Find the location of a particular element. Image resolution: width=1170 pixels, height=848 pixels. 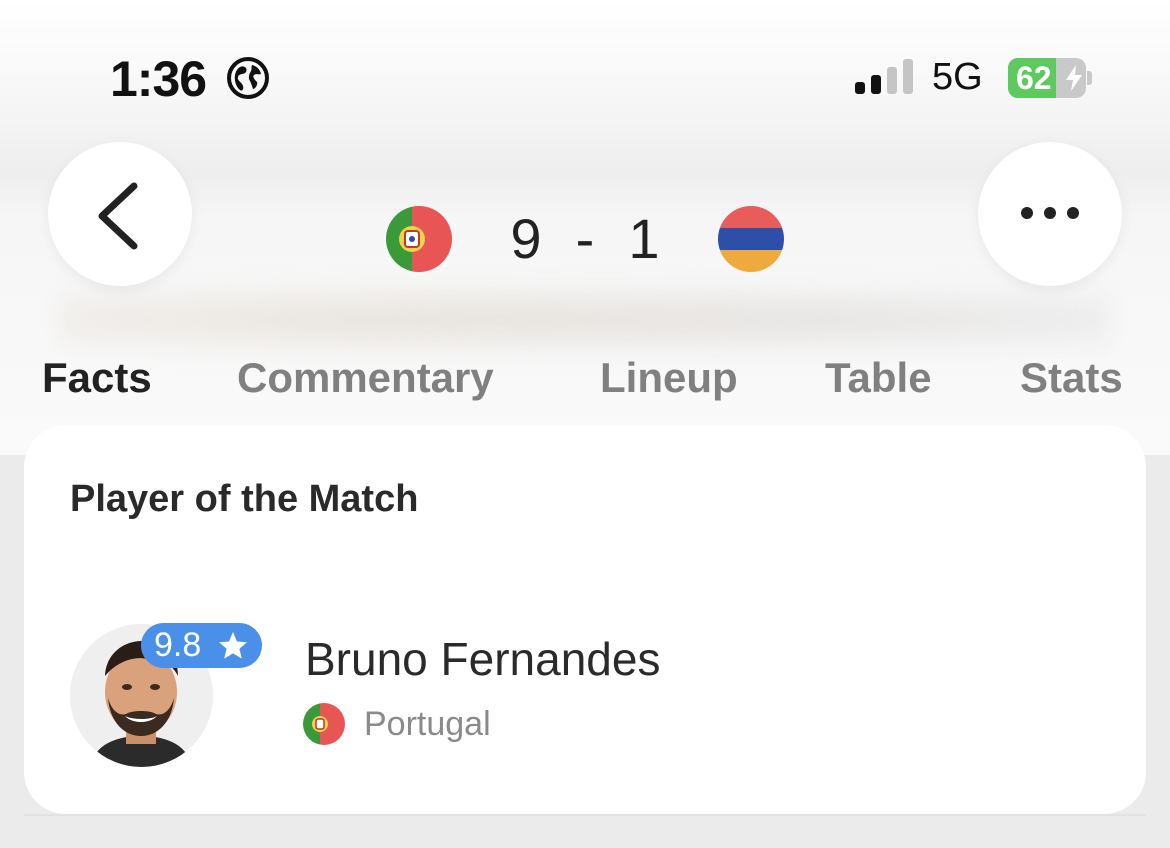

tab-stats: Stats is located at coordinates (1071, 378).